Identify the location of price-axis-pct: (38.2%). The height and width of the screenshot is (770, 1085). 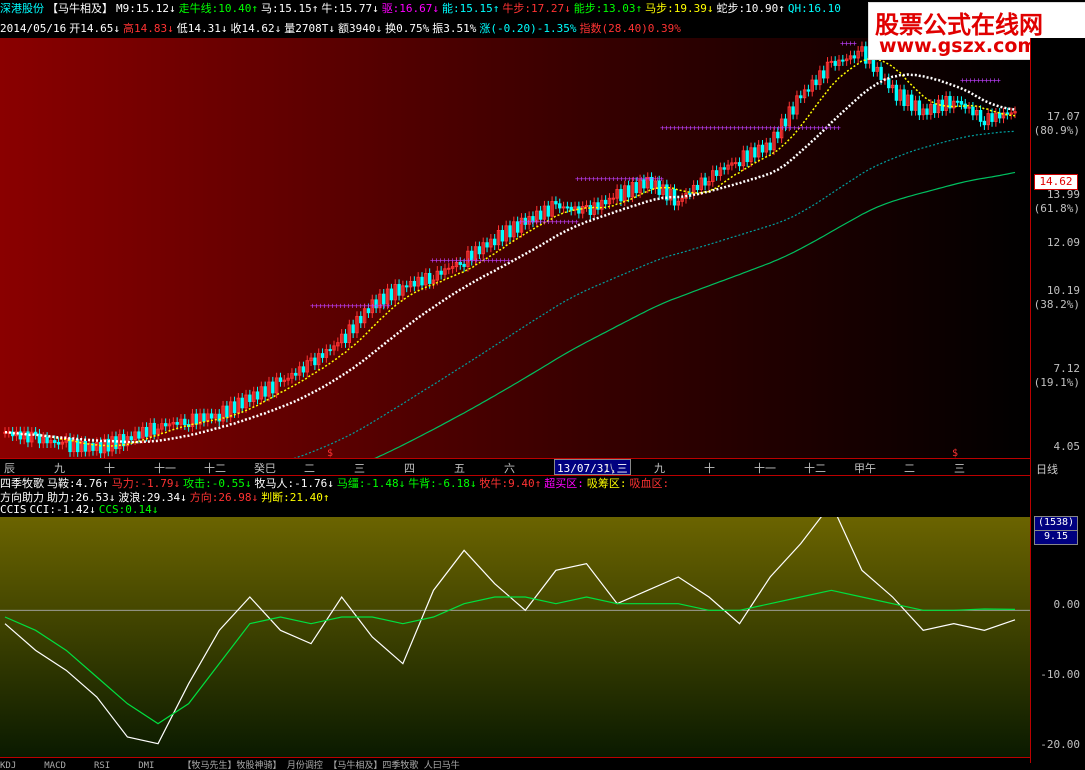
(1056, 304).